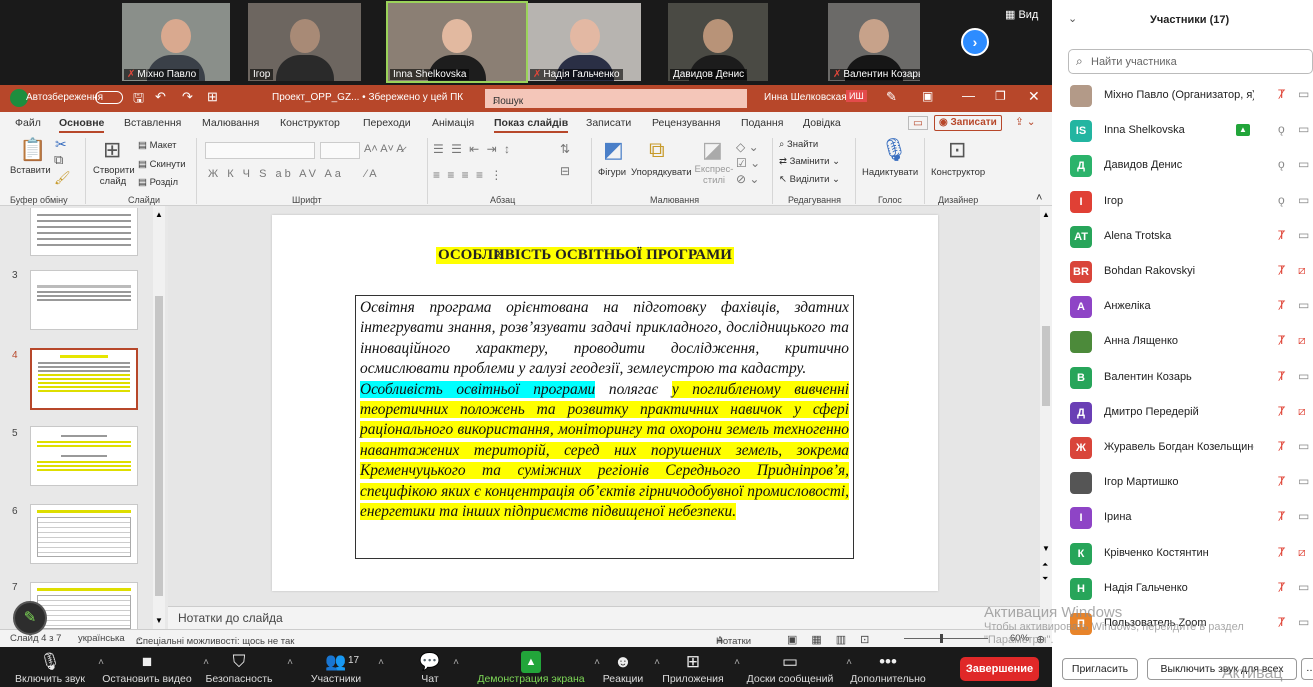 The height and width of the screenshot is (687, 1313). Describe the element at coordinates (538, 668) in the screenshot. I see `share-screen-button: ▲ Демонстрация экрана ˄` at that location.